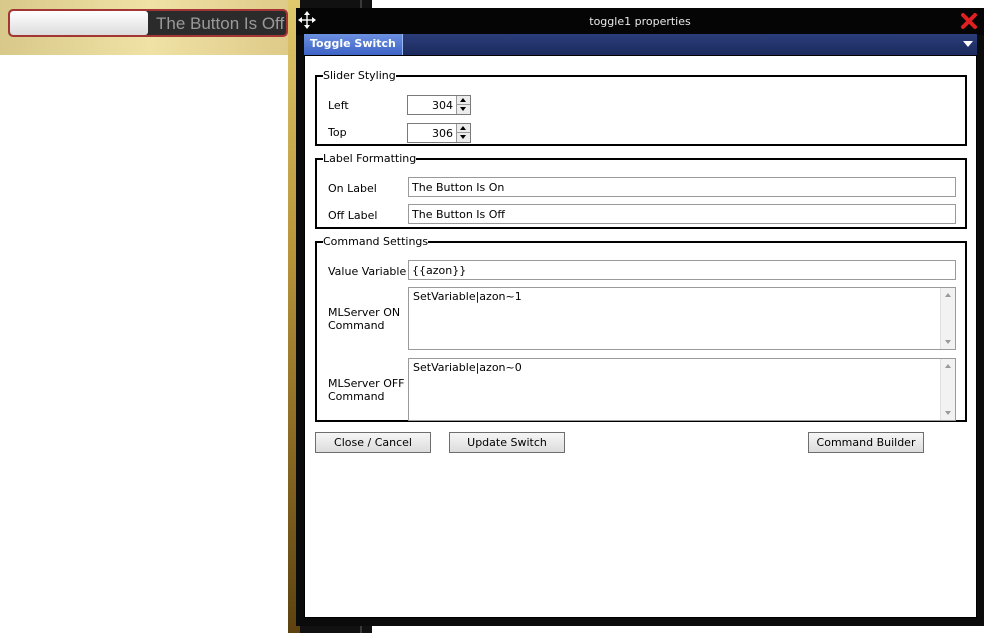 This screenshot has width=990, height=633. I want to click on off-label-label: Off Label, so click(353, 215).